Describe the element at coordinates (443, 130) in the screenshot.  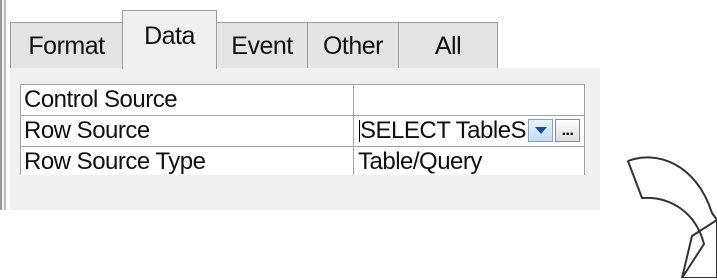
I see `property-value-row-source: SELECT TableS` at that location.